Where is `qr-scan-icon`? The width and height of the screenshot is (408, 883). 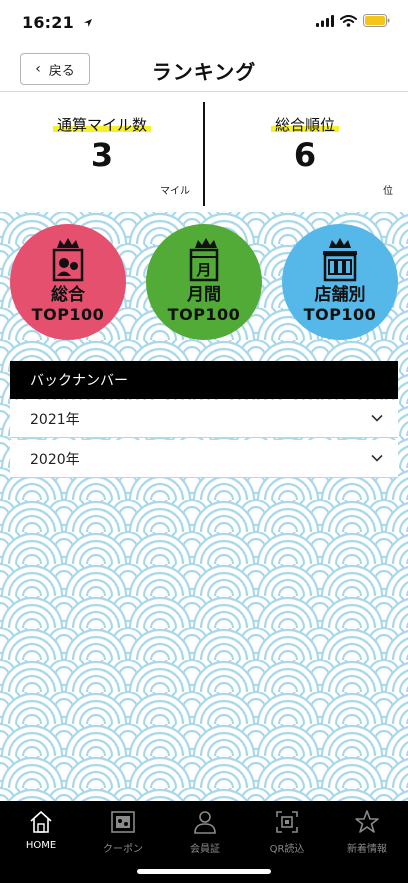 qr-scan-icon is located at coordinates (287, 822).